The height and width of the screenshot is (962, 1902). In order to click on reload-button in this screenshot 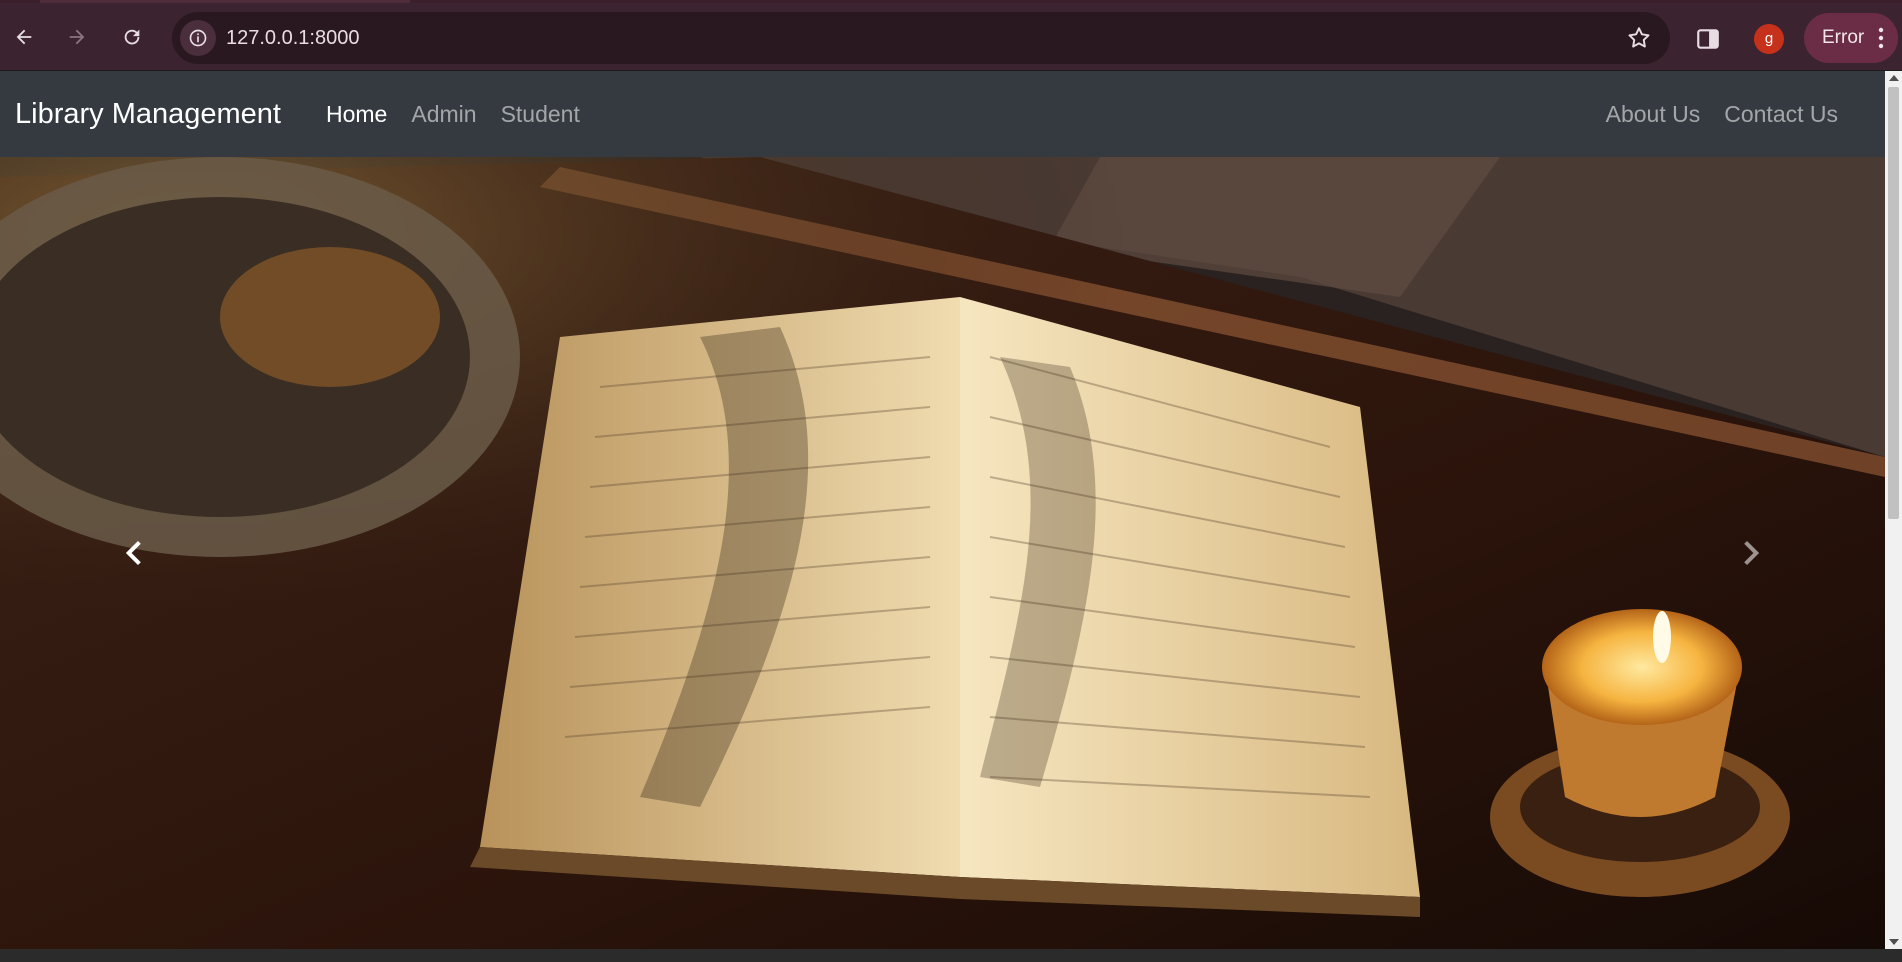, I will do `click(132, 37)`.